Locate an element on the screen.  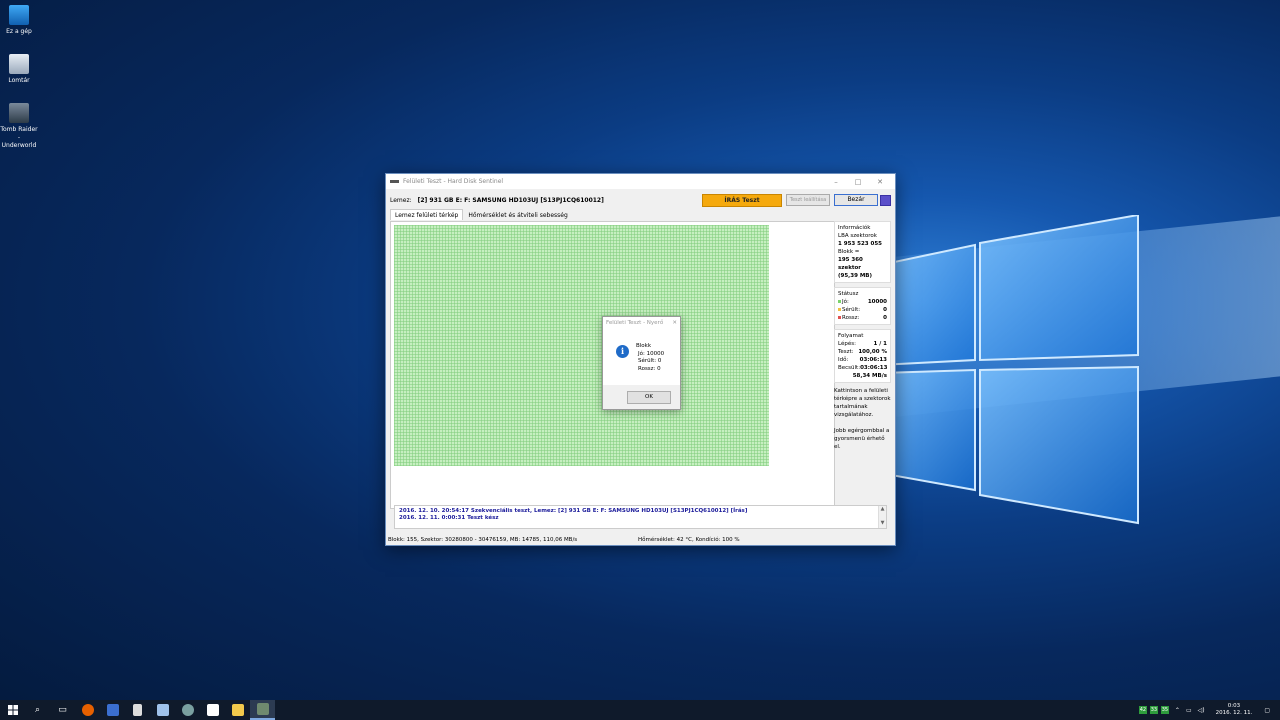
block-label: Blokk = is located at coordinates (849, 252).